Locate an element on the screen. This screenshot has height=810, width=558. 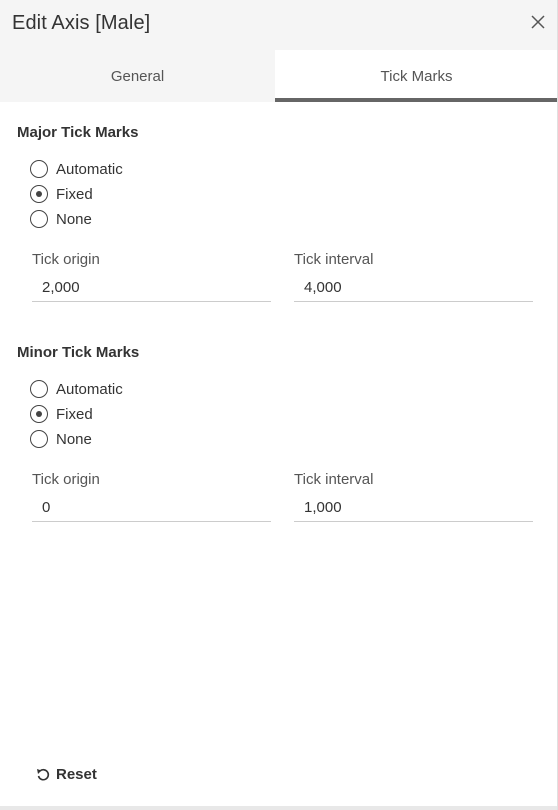
tab-tick-marks: Tick Marks is located at coordinates (416, 76).